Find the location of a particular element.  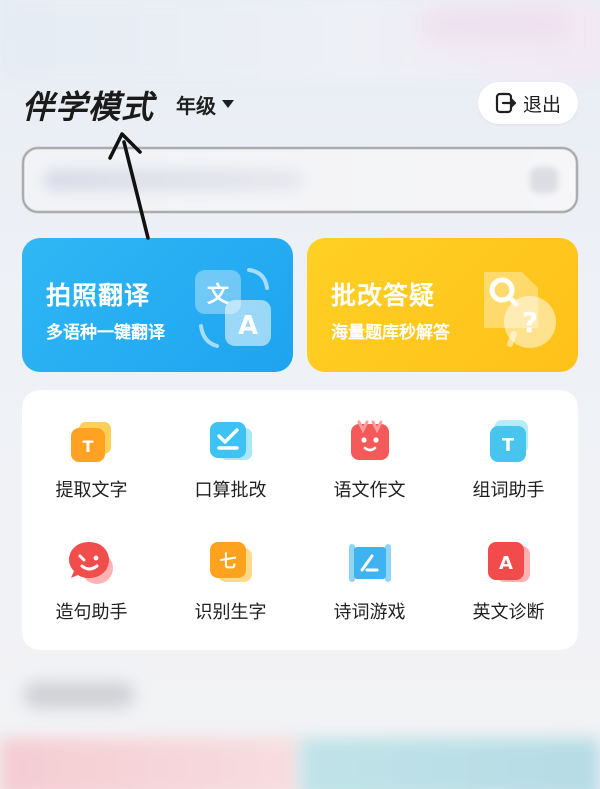

exit-icon is located at coordinates (506, 103).